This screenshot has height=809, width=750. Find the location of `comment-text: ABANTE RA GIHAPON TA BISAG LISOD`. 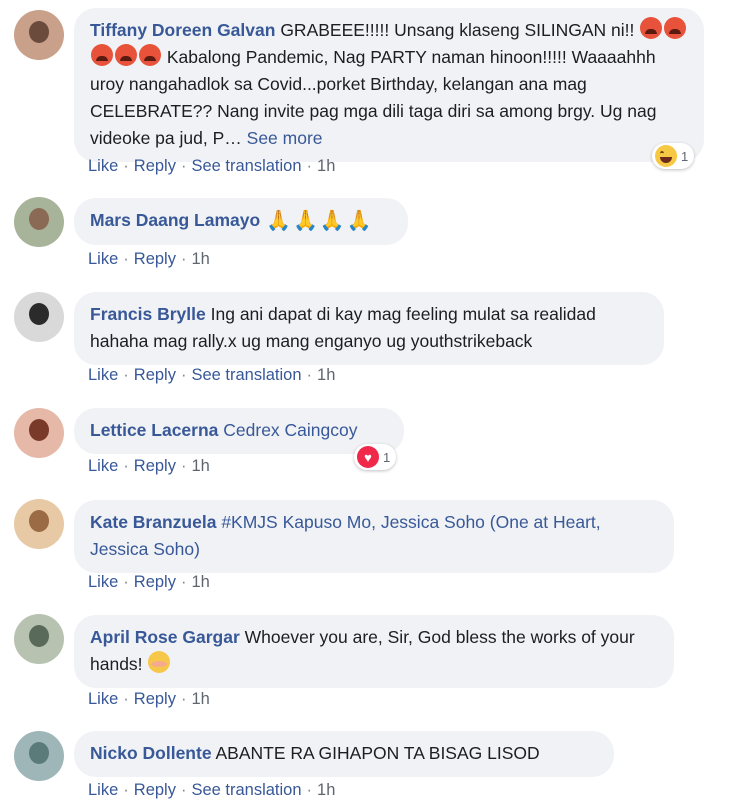

comment-text: ABANTE RA GIHAPON TA BISAG LISOD is located at coordinates (377, 753).